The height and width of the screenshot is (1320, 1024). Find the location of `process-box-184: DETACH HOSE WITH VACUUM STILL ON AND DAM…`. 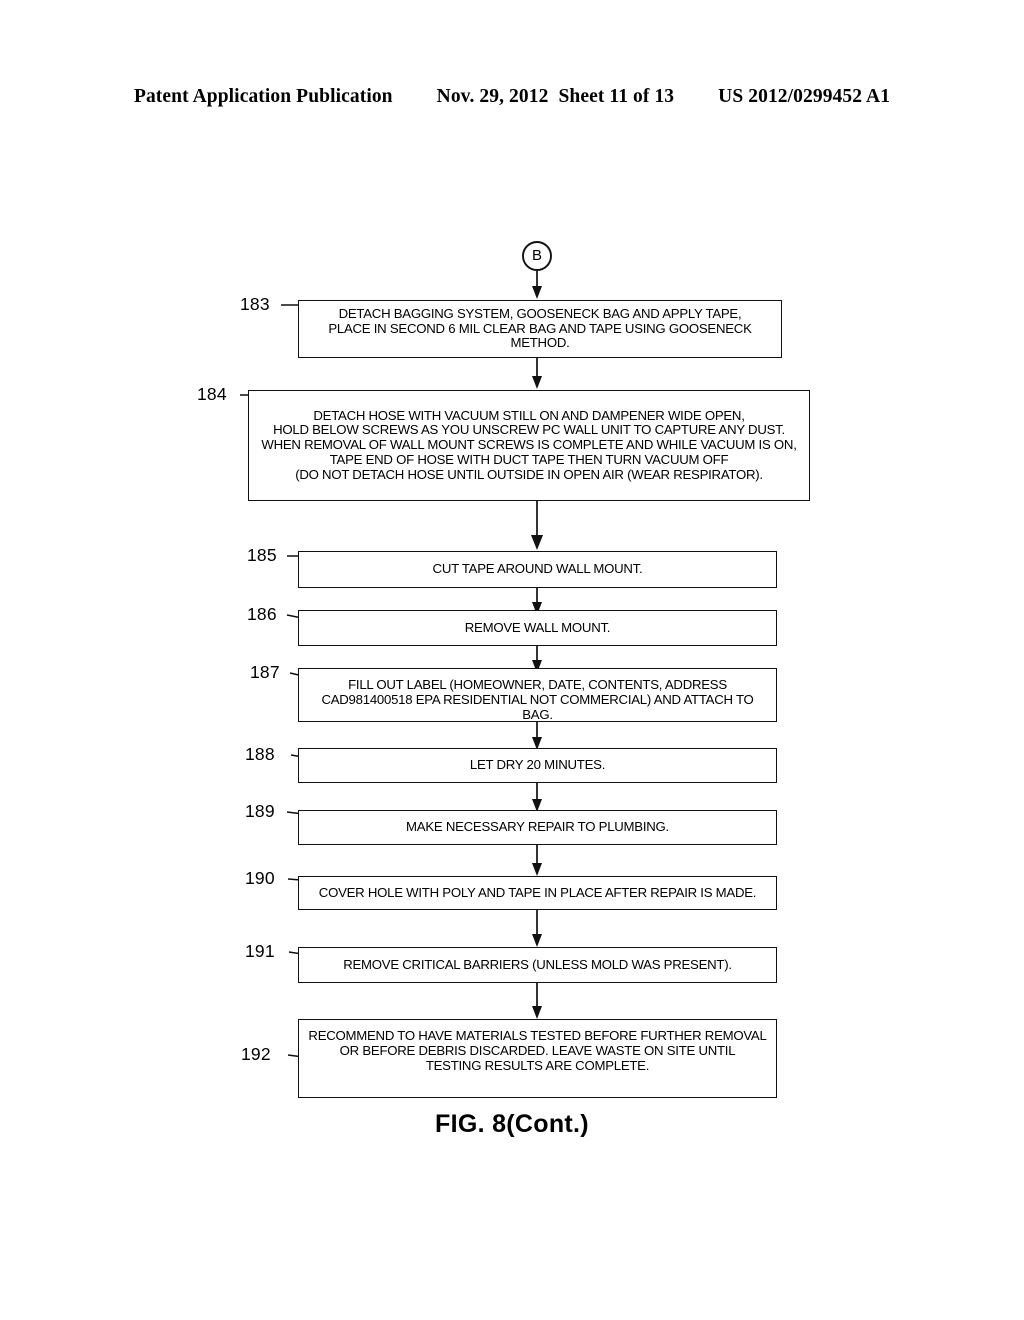

process-box-184: DETACH HOSE WITH VACUUM STILL ON AND DAM… is located at coordinates (529, 445).